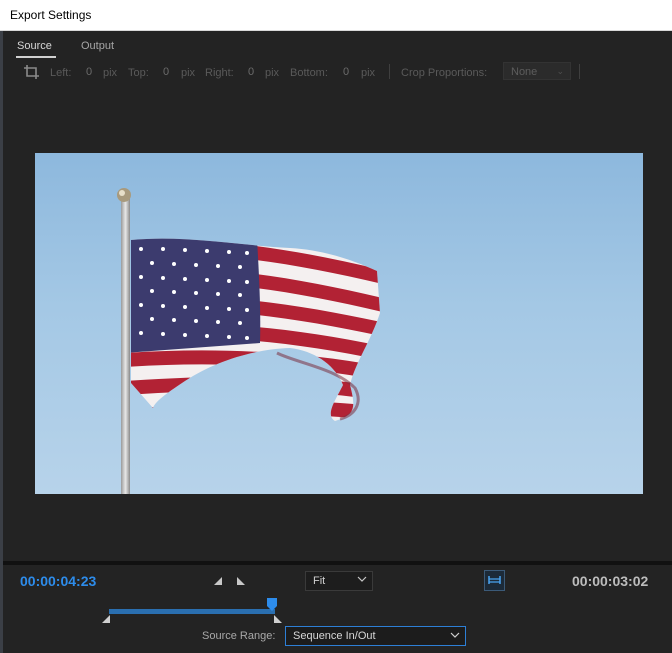  Describe the element at coordinates (97, 46) in the screenshot. I see `tab-output: Output` at that location.